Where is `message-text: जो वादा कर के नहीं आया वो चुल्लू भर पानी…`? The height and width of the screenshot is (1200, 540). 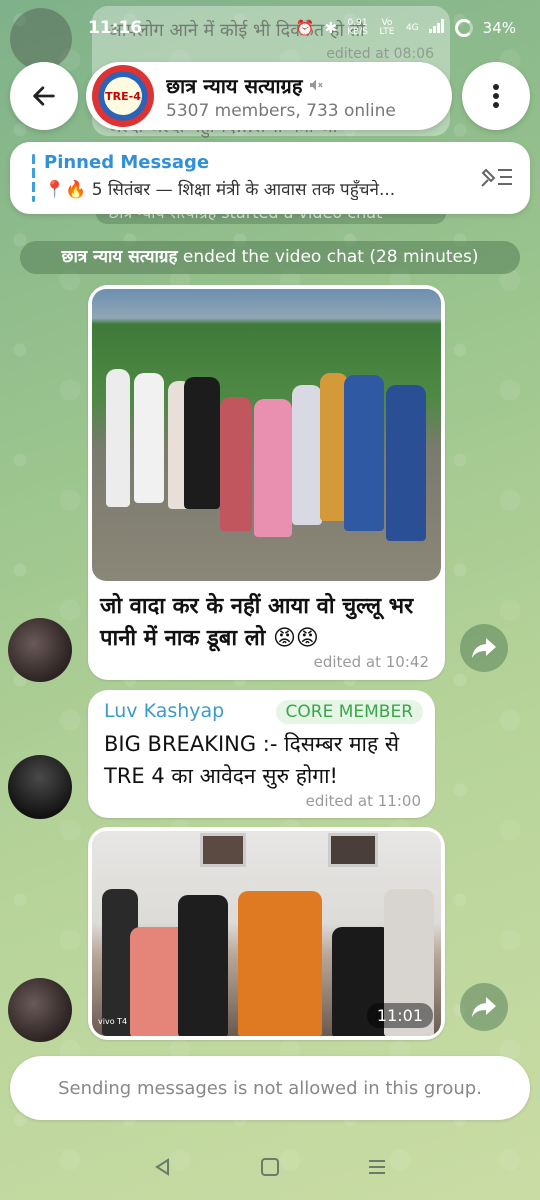
message-text: जो वादा कर के नहीं आया वो चुल्लू भर पानी… is located at coordinates (257, 622).